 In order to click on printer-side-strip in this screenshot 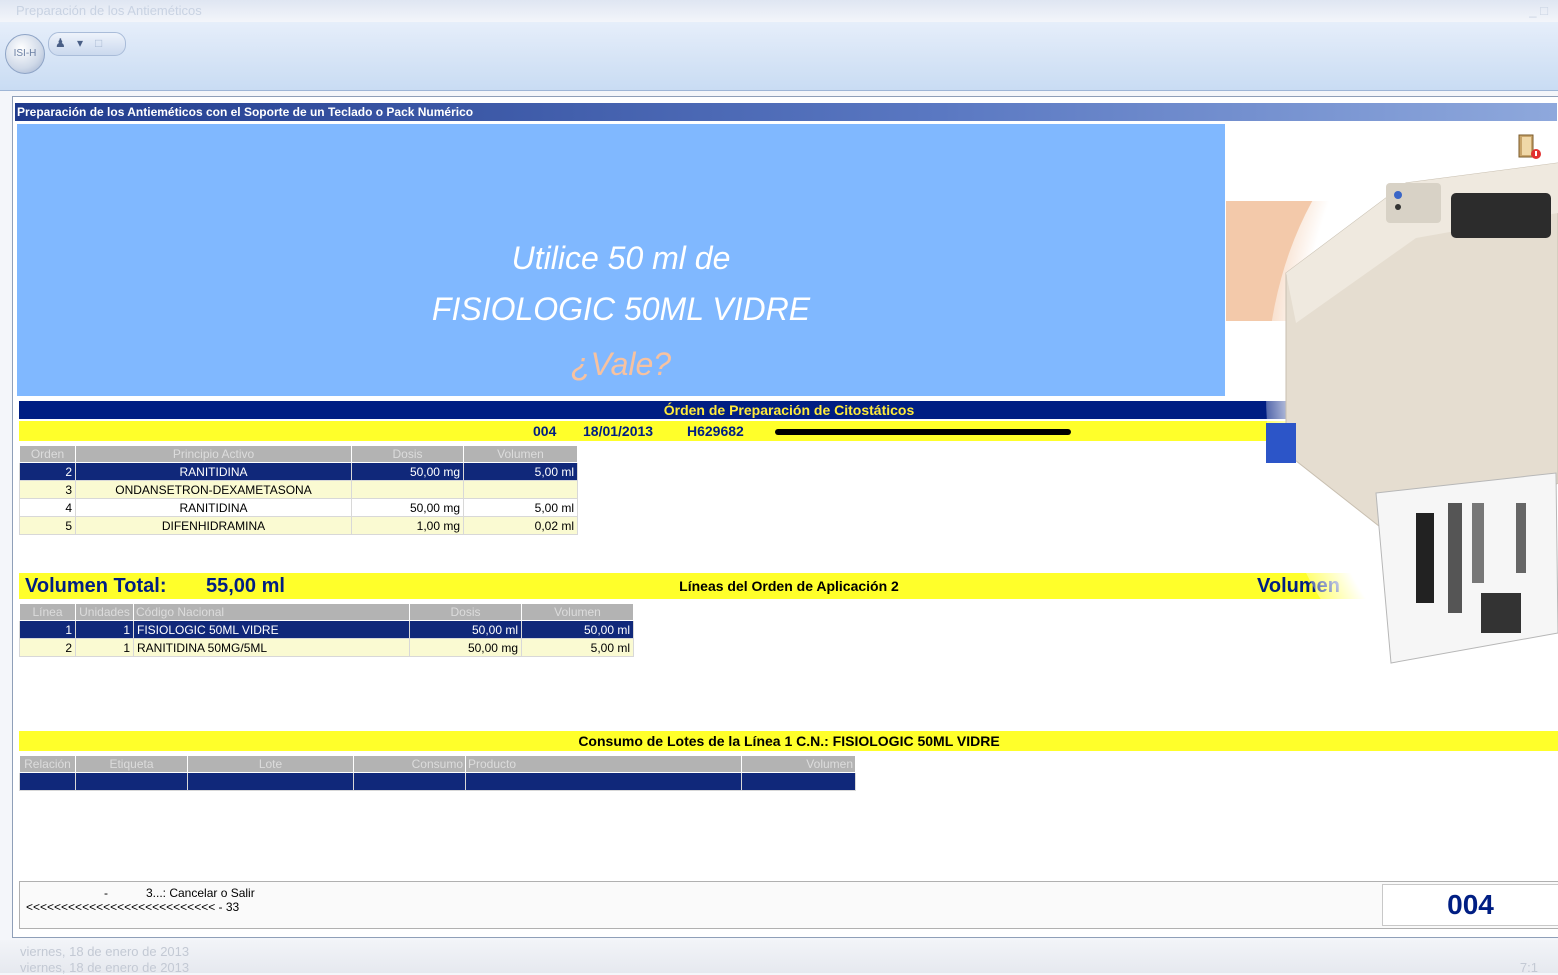, I will do `click(1281, 443)`.